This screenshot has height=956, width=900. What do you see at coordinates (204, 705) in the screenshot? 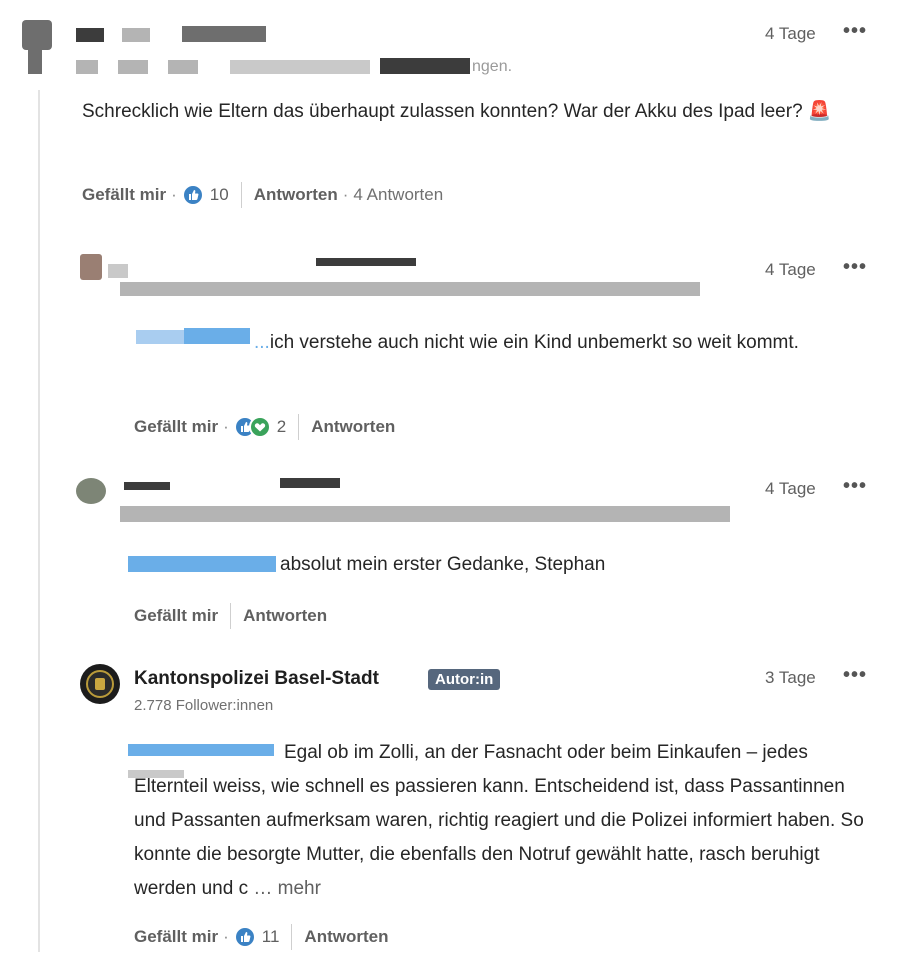
I see `follower-count: 2.778 Follower:innen` at bounding box center [204, 705].